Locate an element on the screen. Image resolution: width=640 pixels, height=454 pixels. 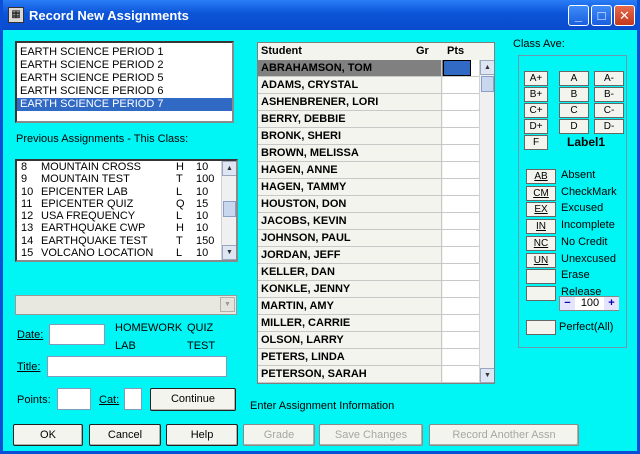
assignments-scrollbar: ▲ ▼ is located at coordinates (228, 210).